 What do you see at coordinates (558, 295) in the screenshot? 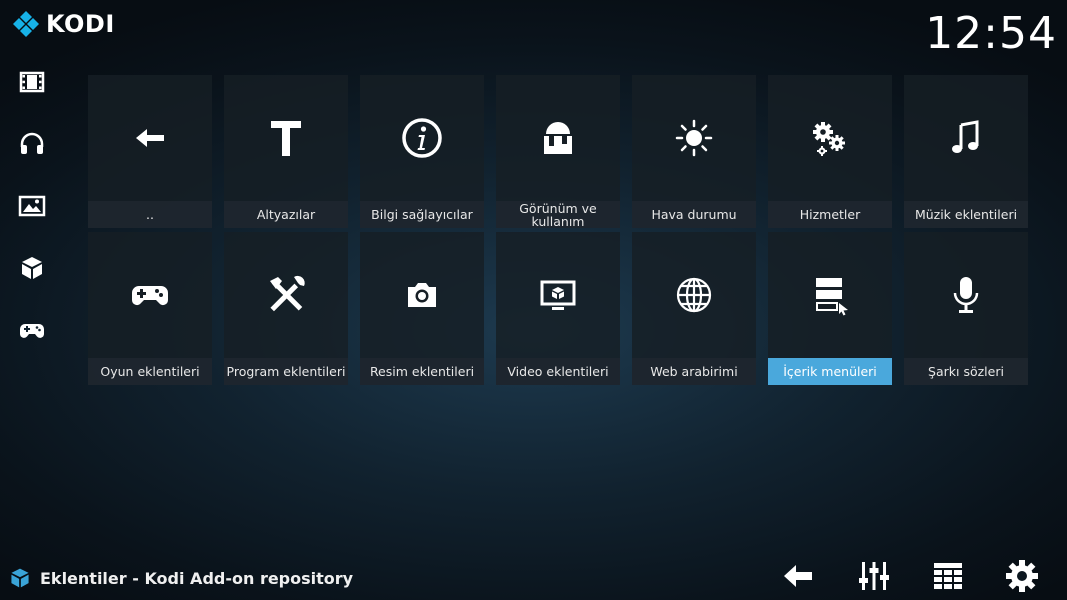
I see `monitor-icon` at bounding box center [558, 295].